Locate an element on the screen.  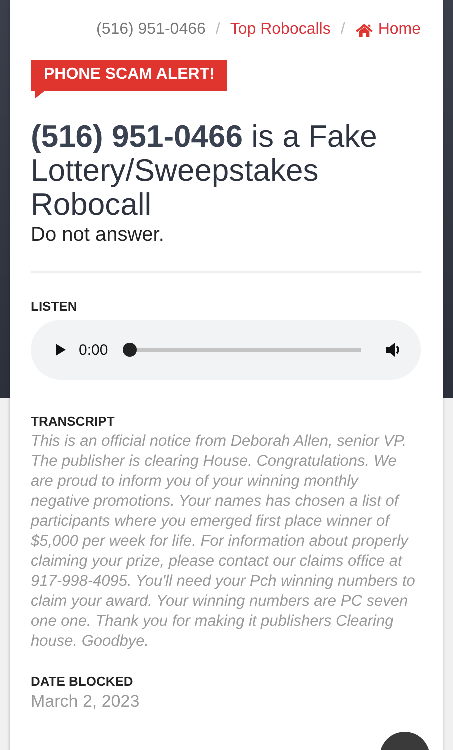
alert-tag: PHONE SCAM ALERT! is located at coordinates (129, 75).